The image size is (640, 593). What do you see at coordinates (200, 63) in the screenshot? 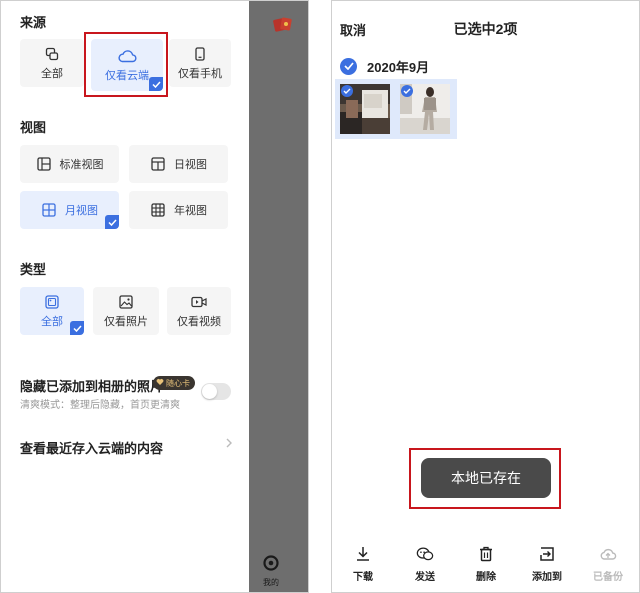
I see `source-option-phone: 仅看手机` at bounding box center [200, 63].